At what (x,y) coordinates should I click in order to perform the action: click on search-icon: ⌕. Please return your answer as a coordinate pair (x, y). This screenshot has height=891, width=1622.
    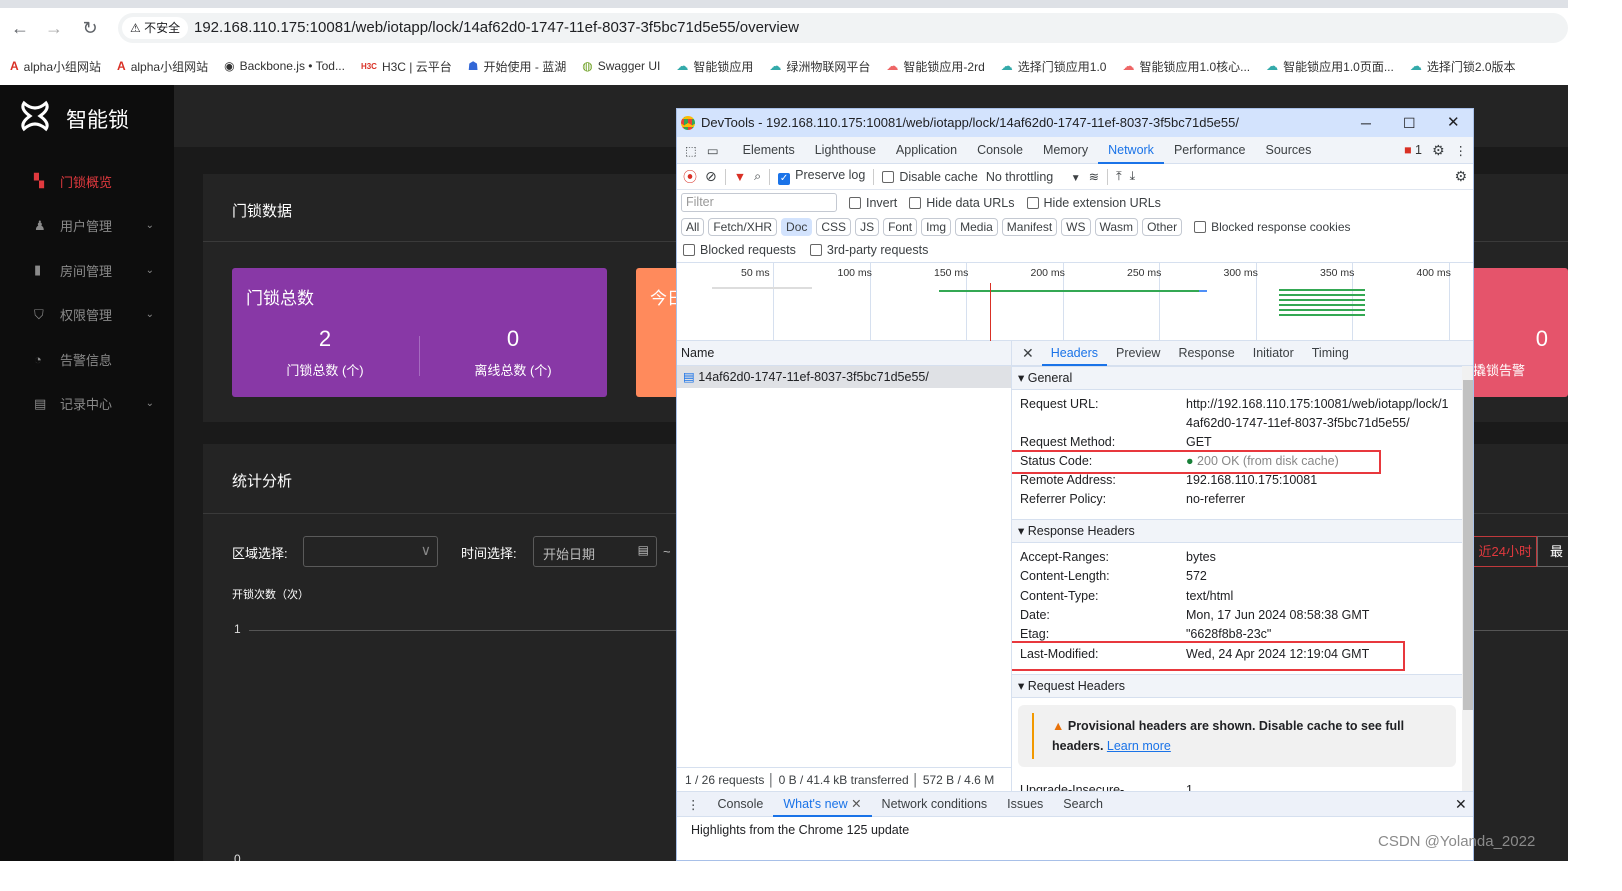
    Looking at the image, I should click on (757, 176).